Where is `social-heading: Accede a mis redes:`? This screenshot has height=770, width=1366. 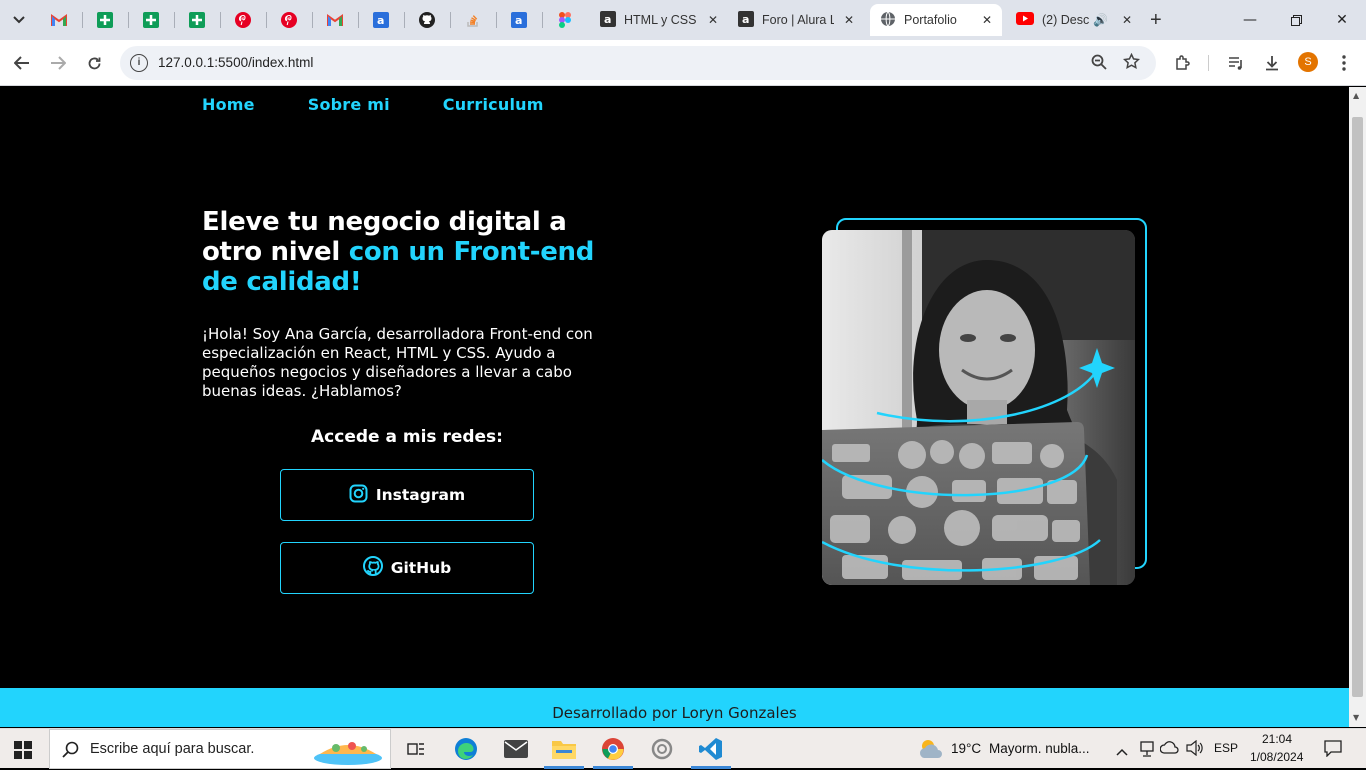
social-heading: Accede a mis redes: is located at coordinates (407, 437).